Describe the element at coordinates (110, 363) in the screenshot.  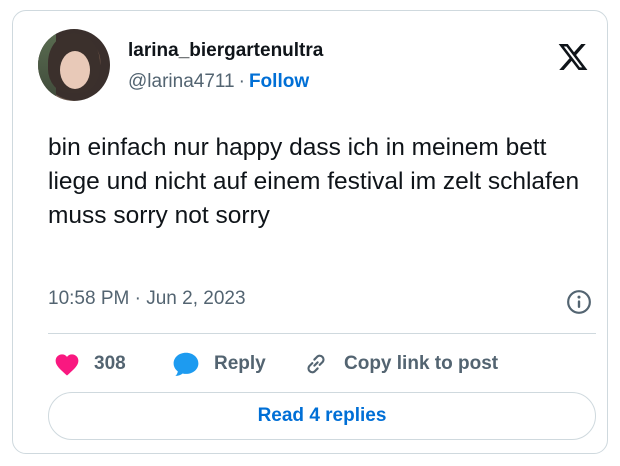
I see `like-count: 308` at that location.